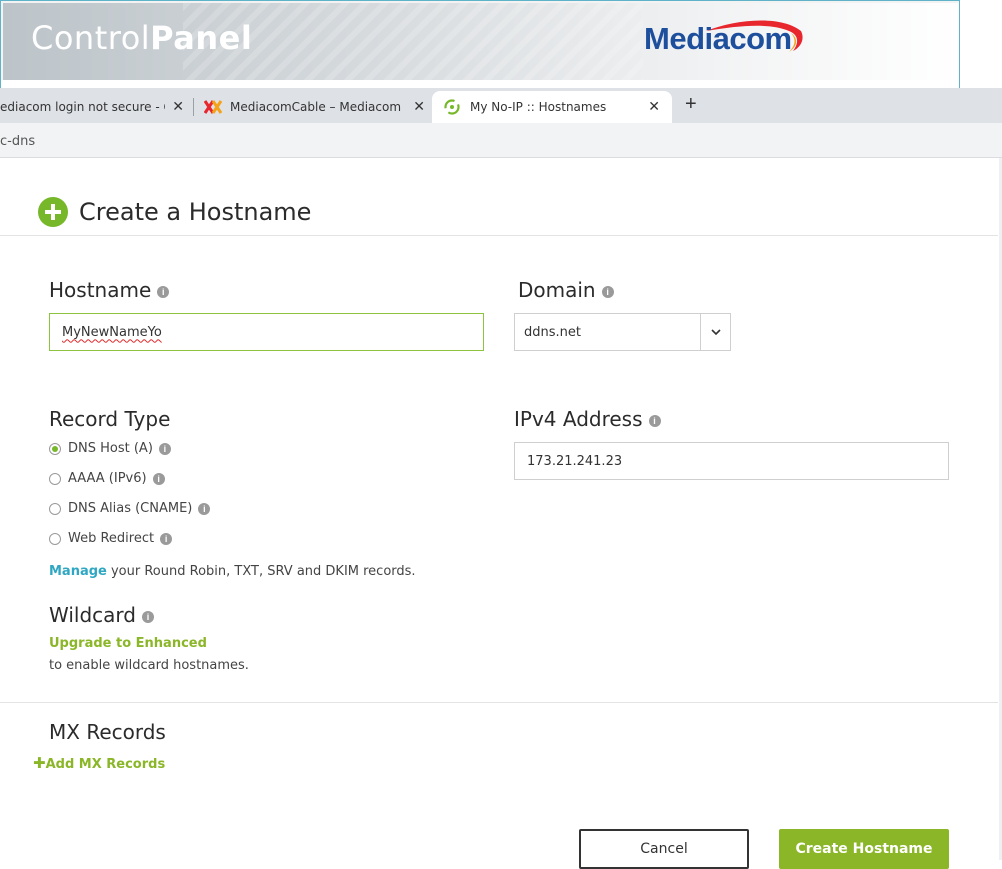  Describe the element at coordinates (105, 764) in the screenshot. I see `add-mx-label: Add MX Records` at that location.